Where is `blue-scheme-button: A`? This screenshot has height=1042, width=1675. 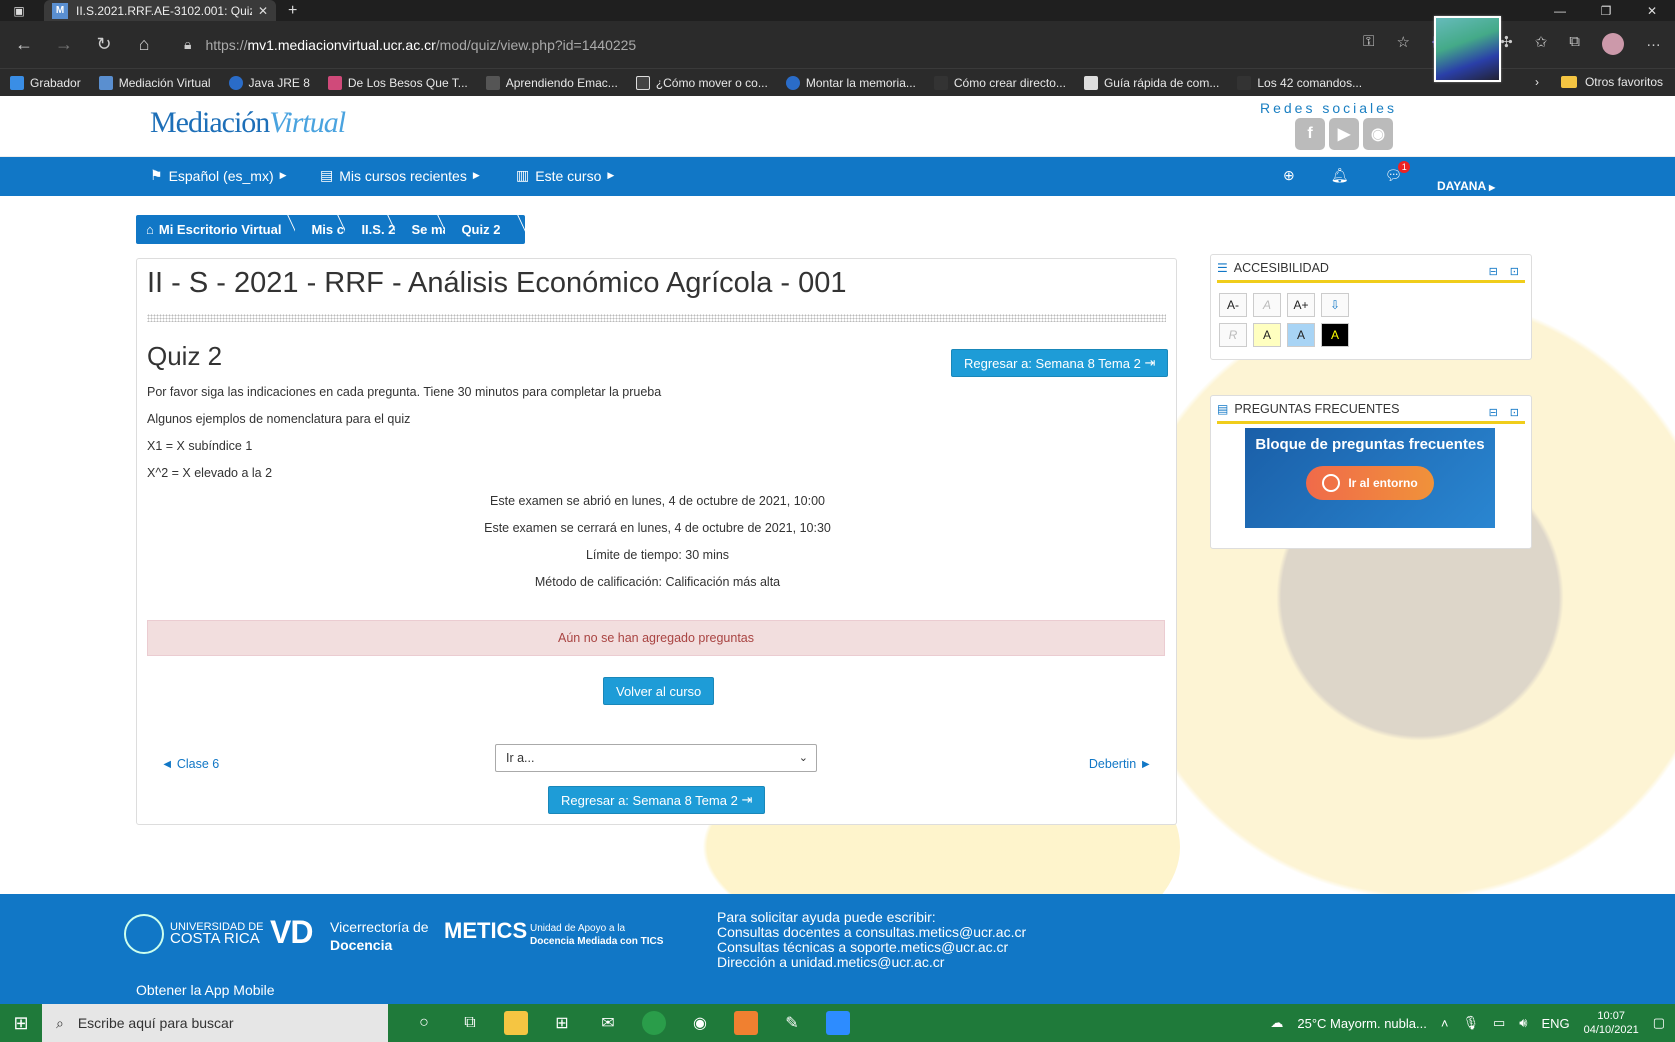
blue-scheme-button: A is located at coordinates (1301, 335).